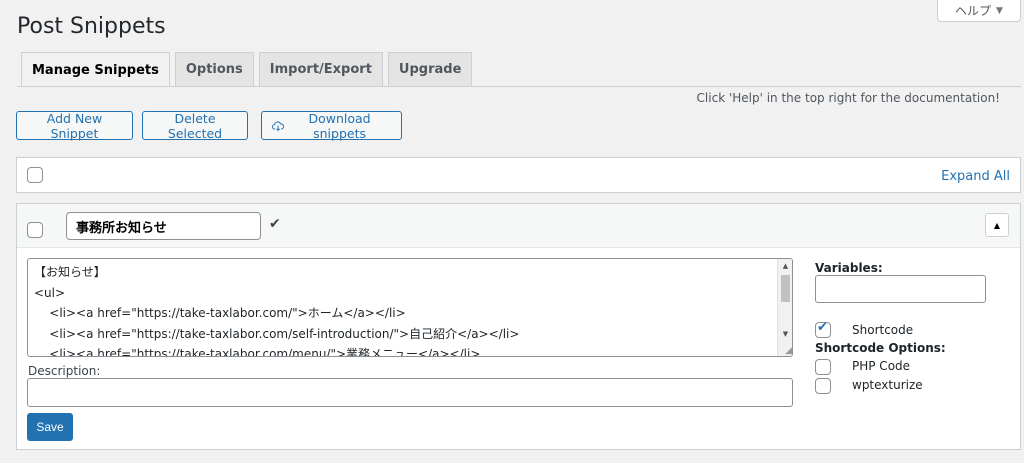 This screenshot has height=463, width=1024. Describe the element at coordinates (50, 427) in the screenshot. I see `save-button: Save` at that location.